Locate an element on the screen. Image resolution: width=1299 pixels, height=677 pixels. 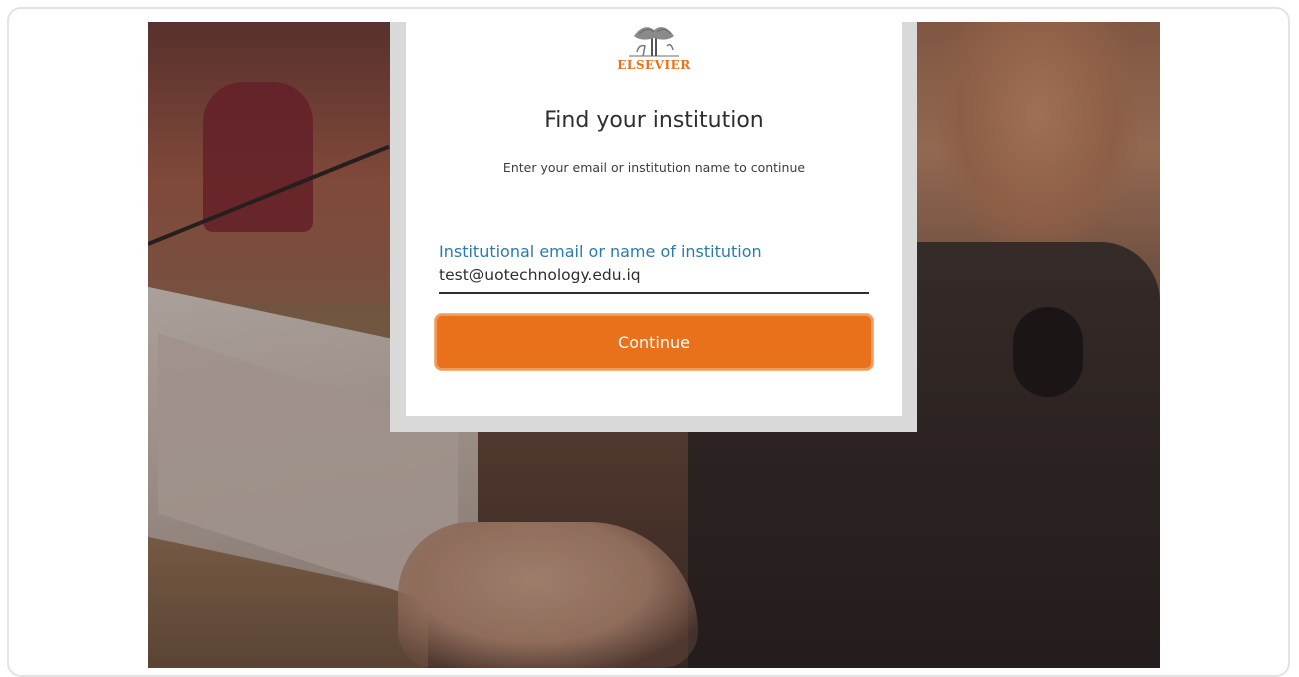
dialog-title: Find your institution is located at coordinates (654, 120).